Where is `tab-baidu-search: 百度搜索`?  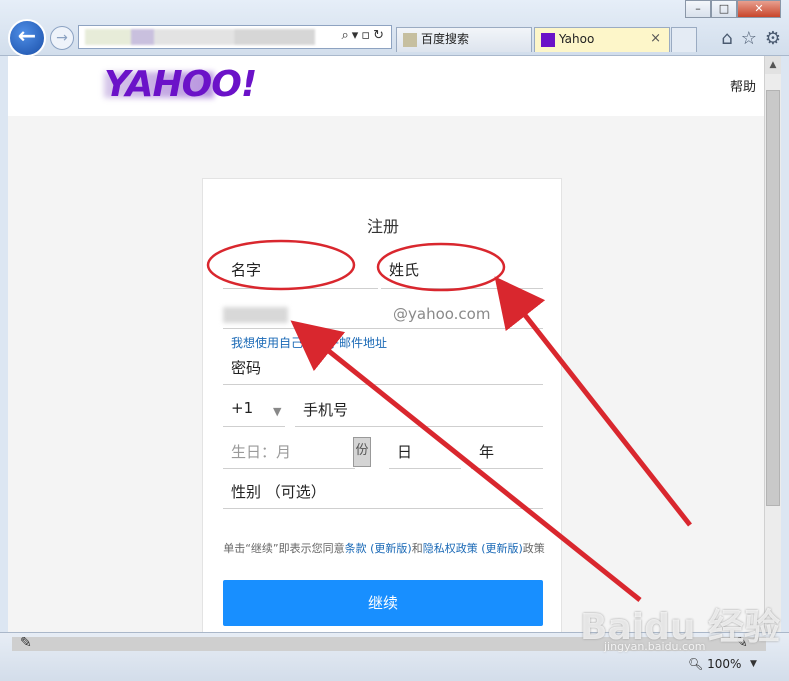
tab-baidu-search: 百度搜索 is located at coordinates (464, 39).